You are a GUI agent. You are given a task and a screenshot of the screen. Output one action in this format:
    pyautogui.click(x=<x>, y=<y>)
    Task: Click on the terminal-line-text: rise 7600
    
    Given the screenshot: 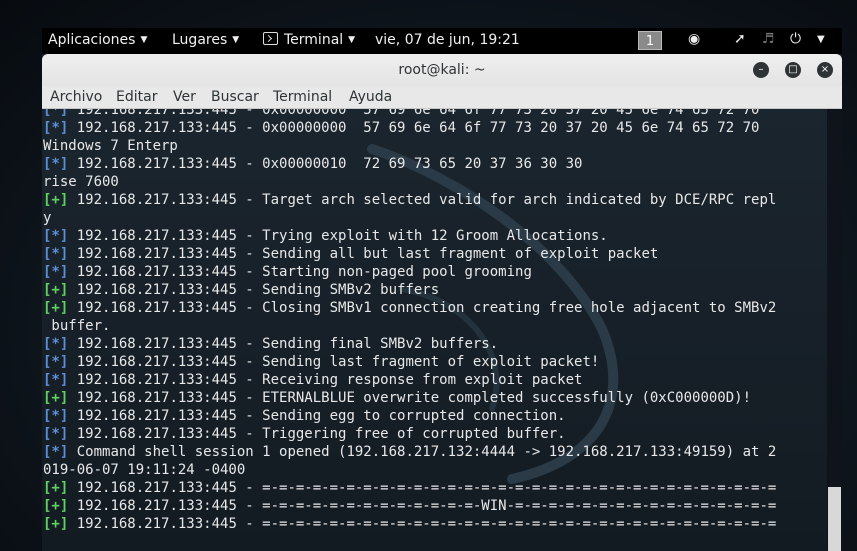 What is the action you would take?
    pyautogui.click(x=81, y=182)
    